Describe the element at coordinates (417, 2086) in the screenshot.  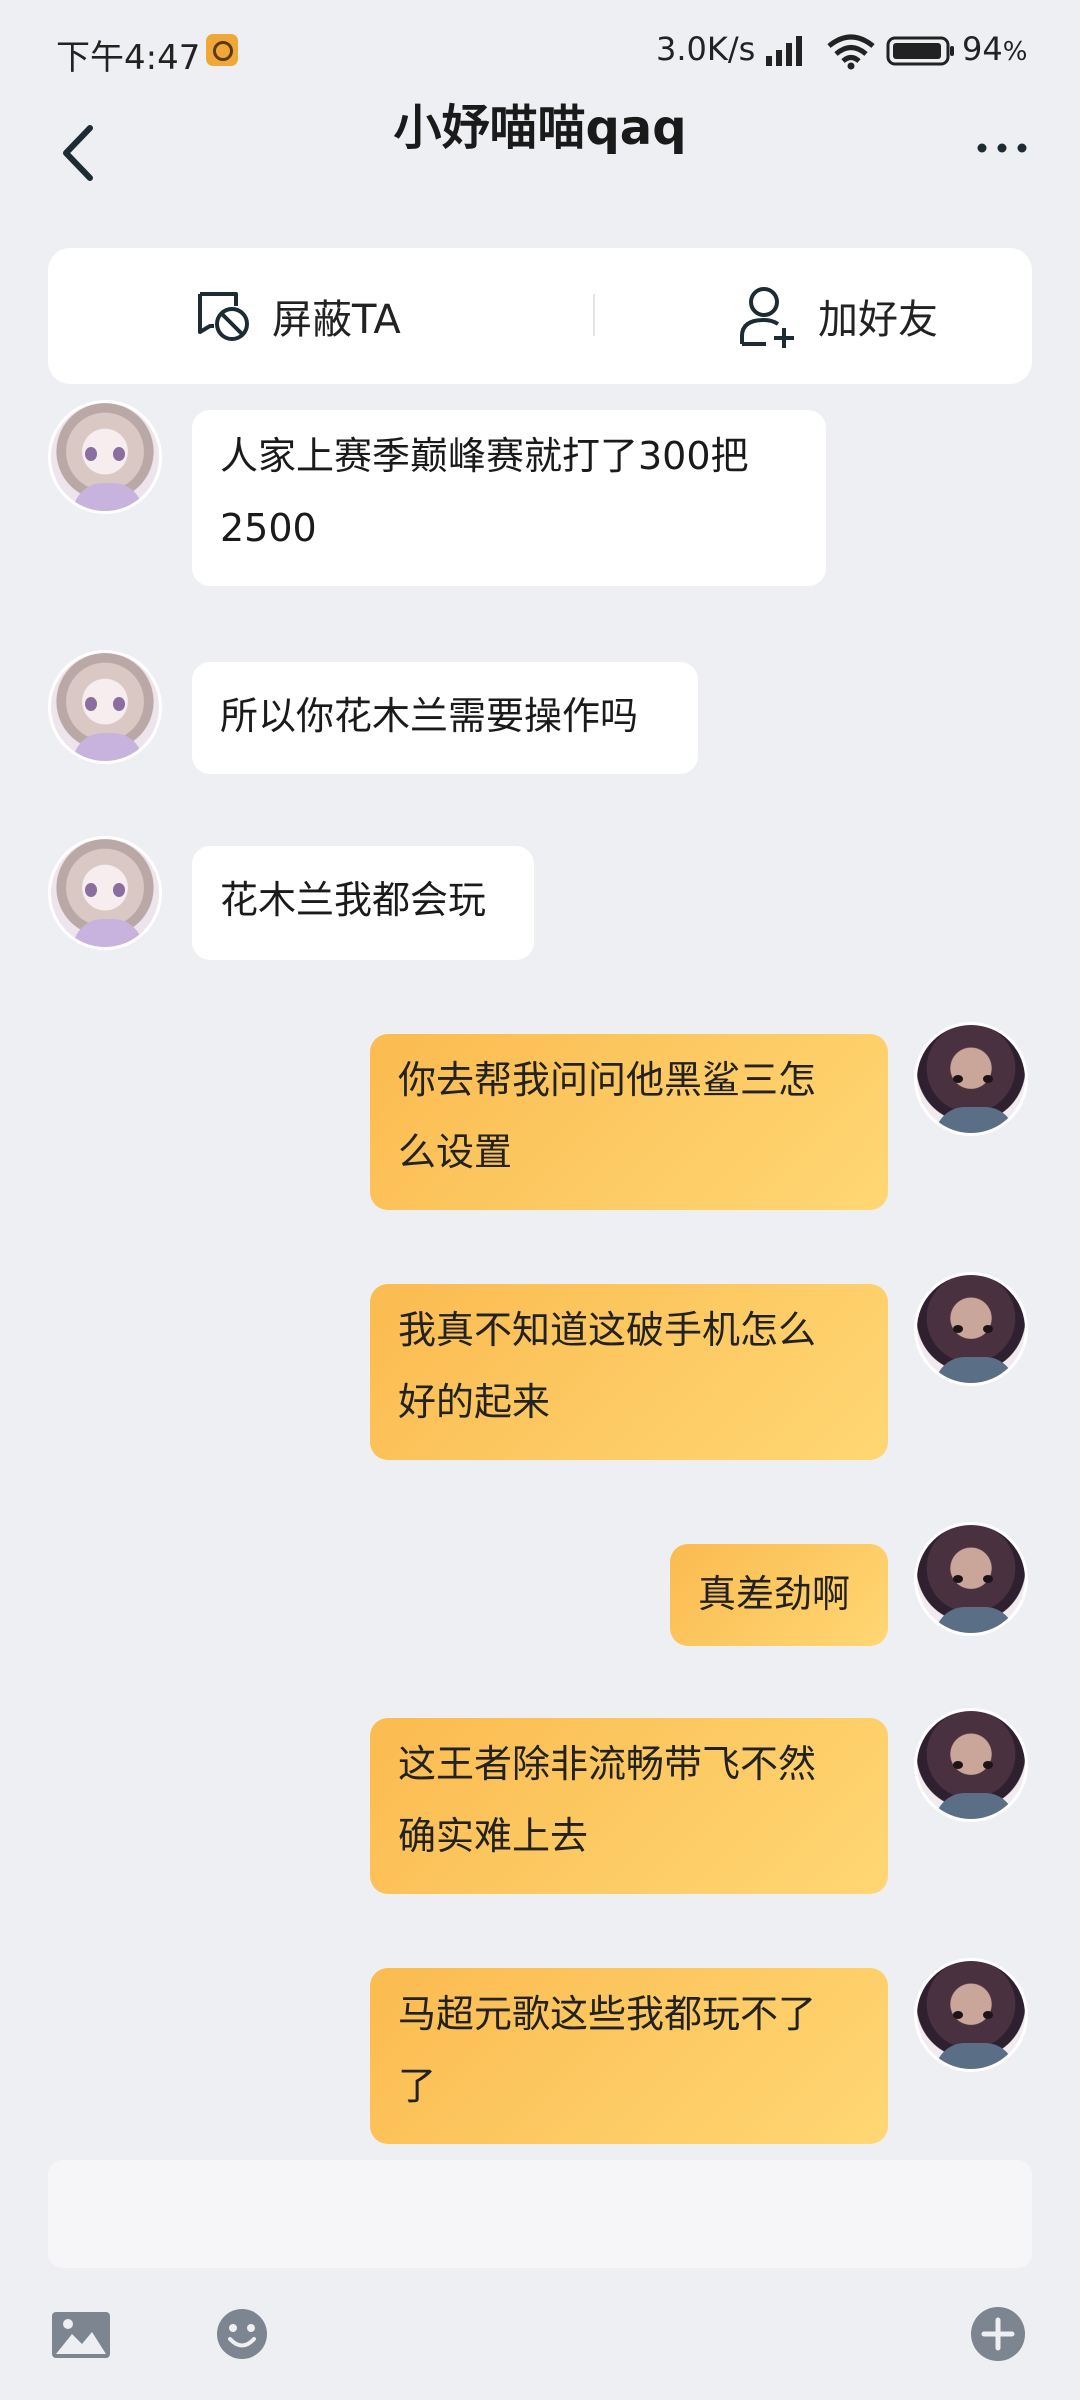
I see `message-text: 了` at that location.